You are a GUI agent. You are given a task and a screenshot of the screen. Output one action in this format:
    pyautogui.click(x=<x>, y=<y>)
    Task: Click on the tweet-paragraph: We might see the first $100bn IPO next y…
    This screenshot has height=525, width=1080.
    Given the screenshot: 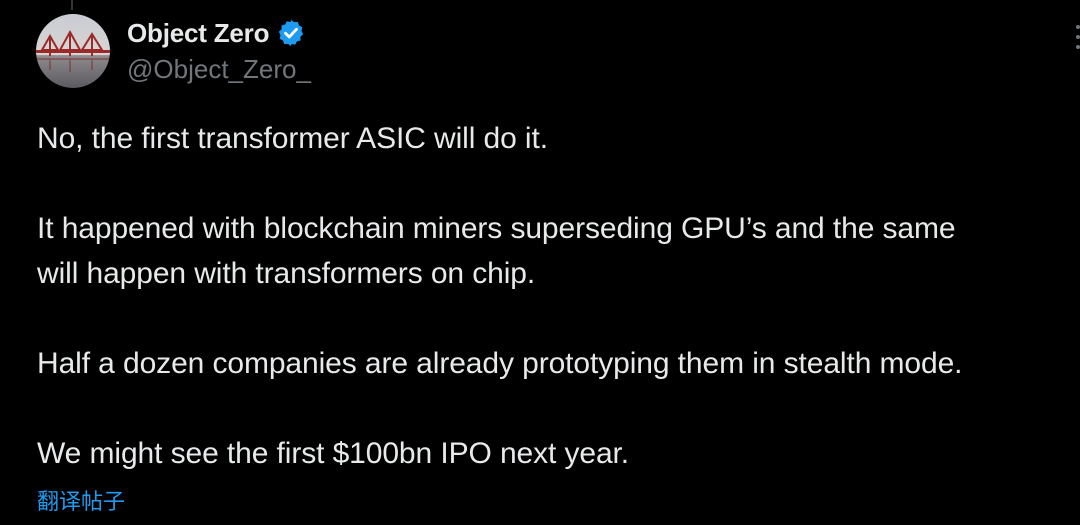 What is the action you would take?
    pyautogui.click(x=557, y=453)
    